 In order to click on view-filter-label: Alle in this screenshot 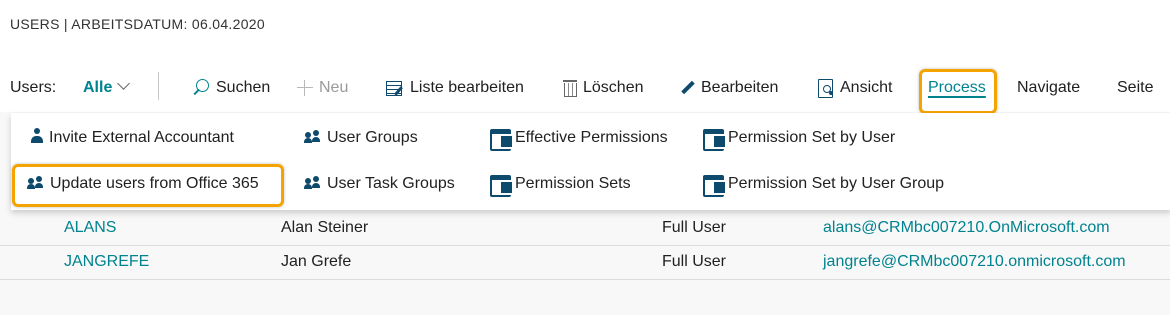, I will do `click(98, 87)`.